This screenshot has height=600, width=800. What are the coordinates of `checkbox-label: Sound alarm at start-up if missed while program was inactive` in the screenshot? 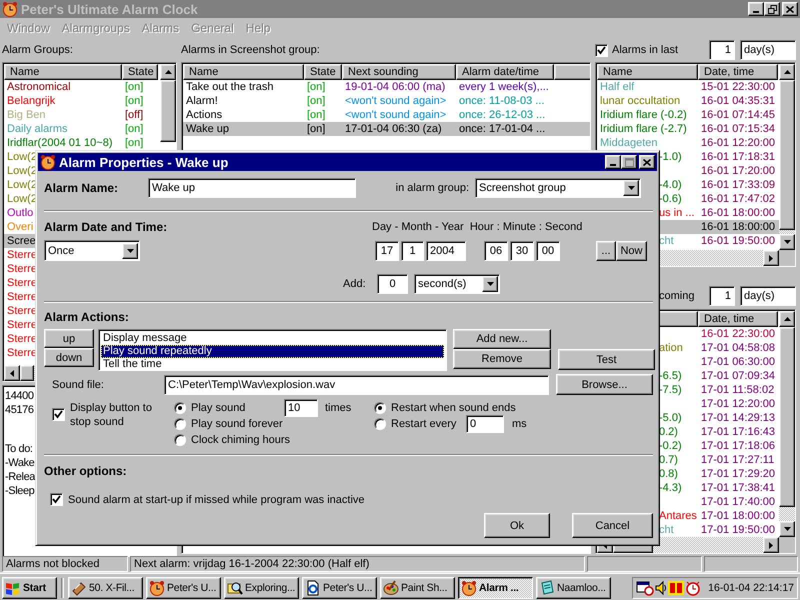 It's located at (216, 500).